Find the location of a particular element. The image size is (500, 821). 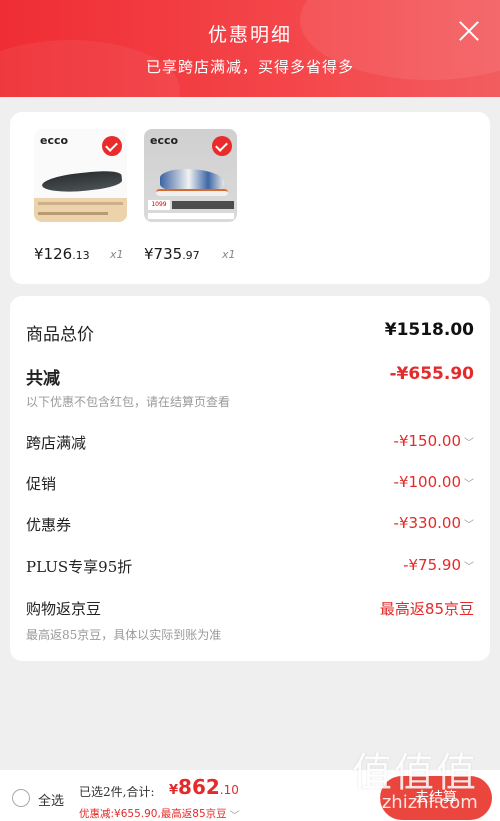

product-item: ecco is located at coordinates (80, 175).